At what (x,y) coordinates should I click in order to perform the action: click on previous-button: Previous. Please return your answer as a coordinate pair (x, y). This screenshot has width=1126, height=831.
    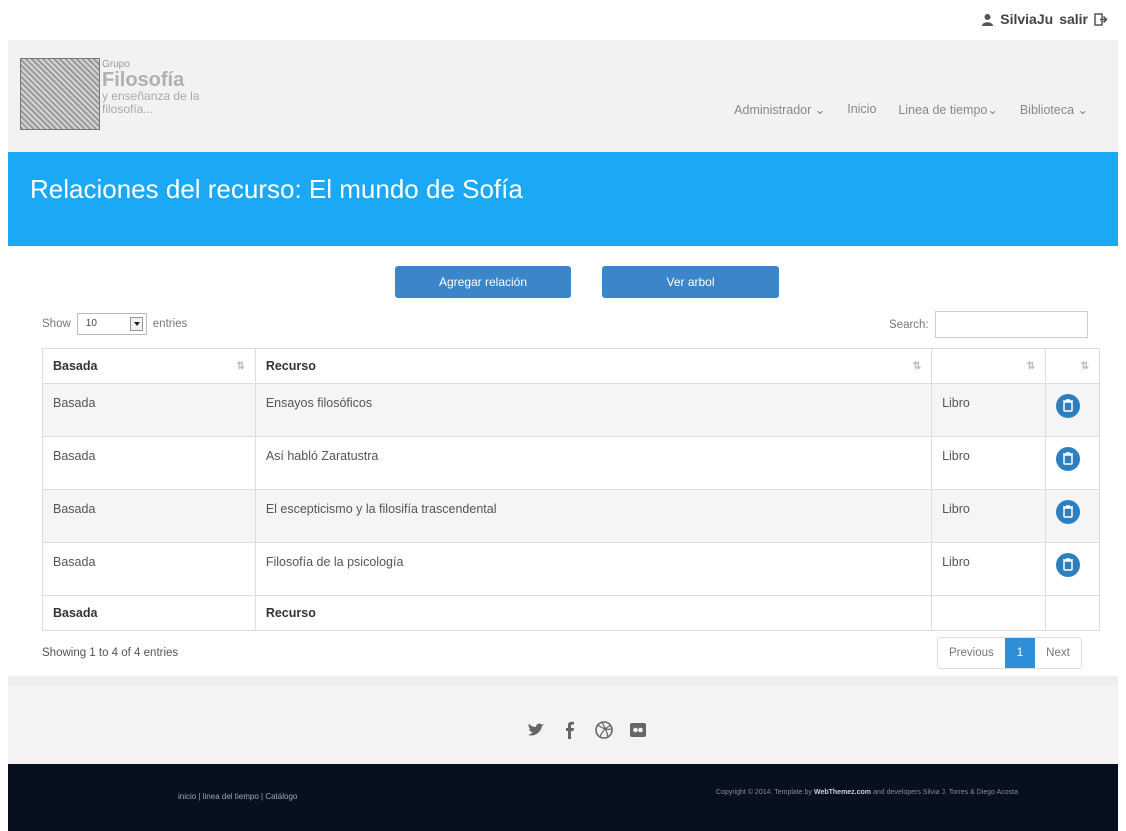
    Looking at the image, I should click on (971, 653).